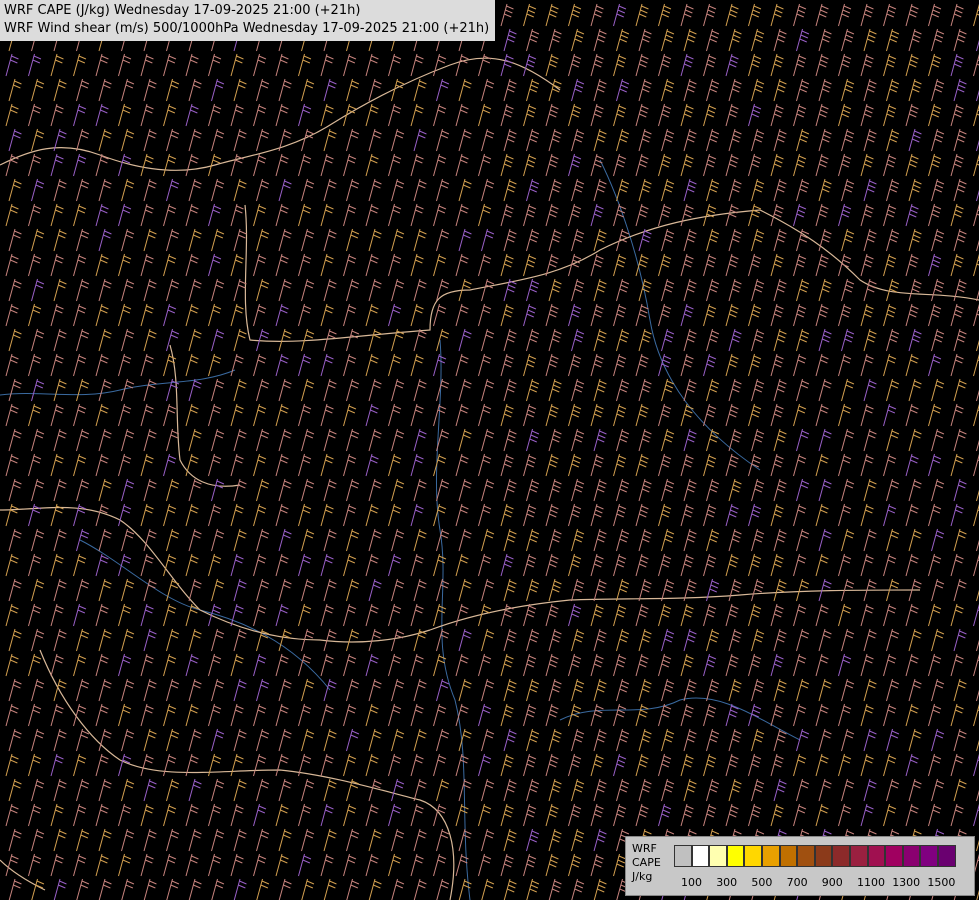 The height and width of the screenshot is (900, 979). Describe the element at coordinates (941, 882) in the screenshot. I see `legend-tick: 1500` at that location.